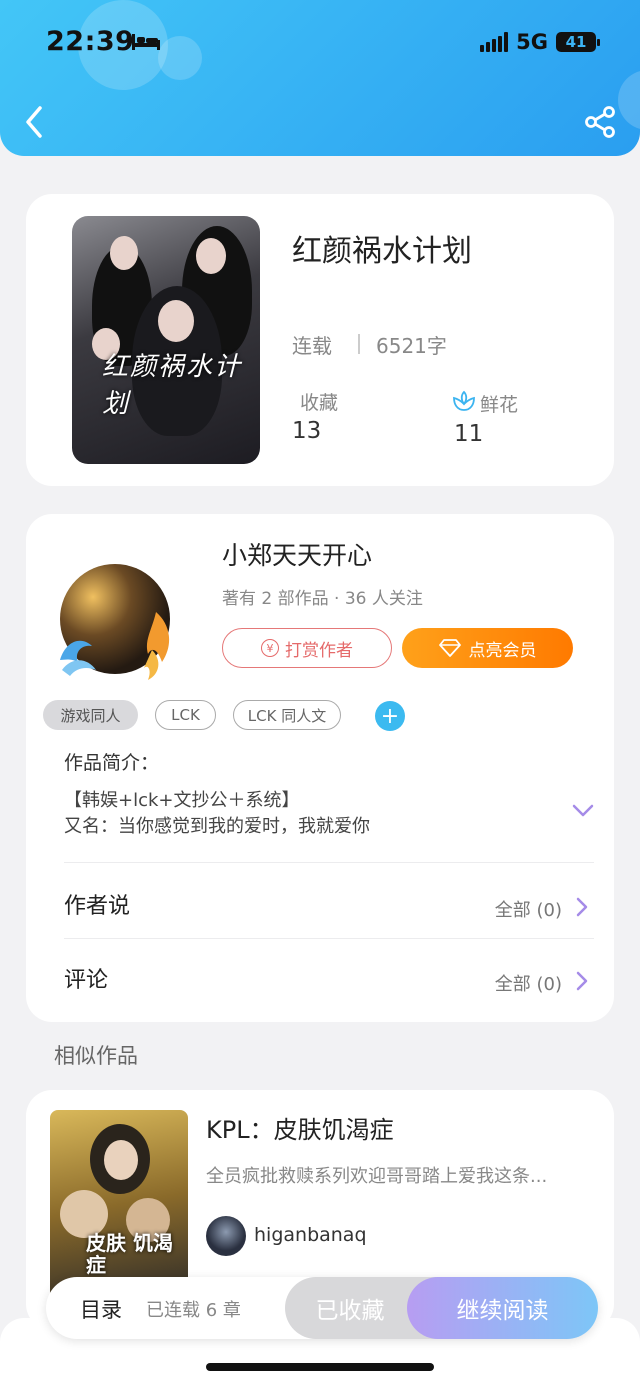  Describe the element at coordinates (310, 1235) in the screenshot. I see `similar-author-name: higanbanaq` at that location.